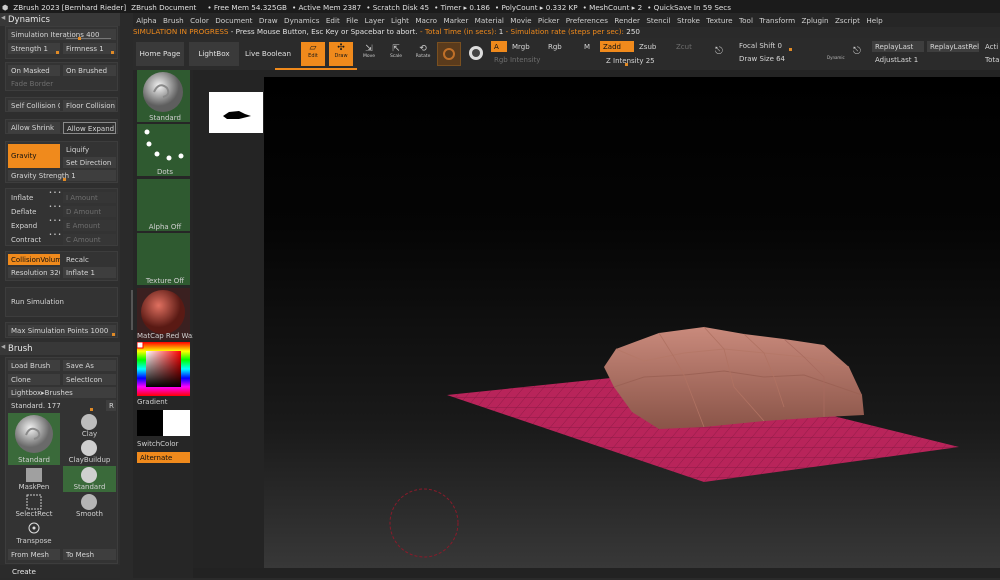  I want to click on create-header: Create, so click(60, 571).